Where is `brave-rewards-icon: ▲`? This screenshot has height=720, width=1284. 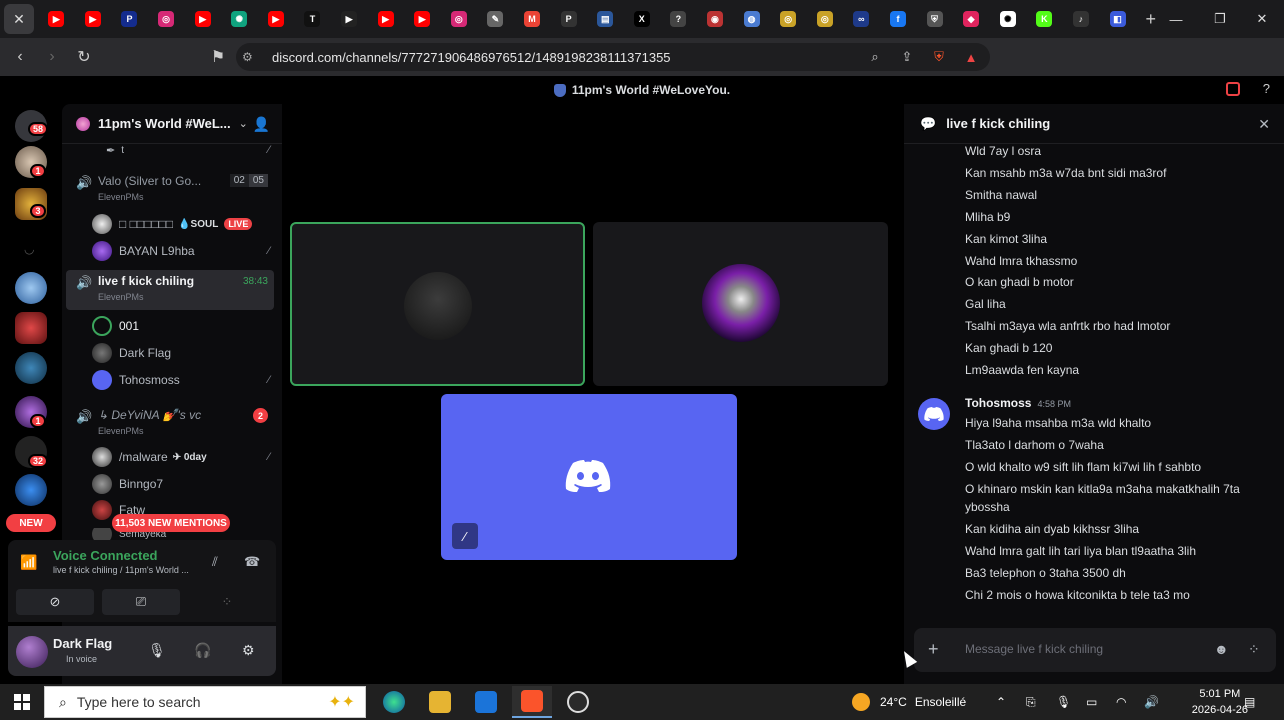 brave-rewards-icon: ▲ is located at coordinates (971, 57).